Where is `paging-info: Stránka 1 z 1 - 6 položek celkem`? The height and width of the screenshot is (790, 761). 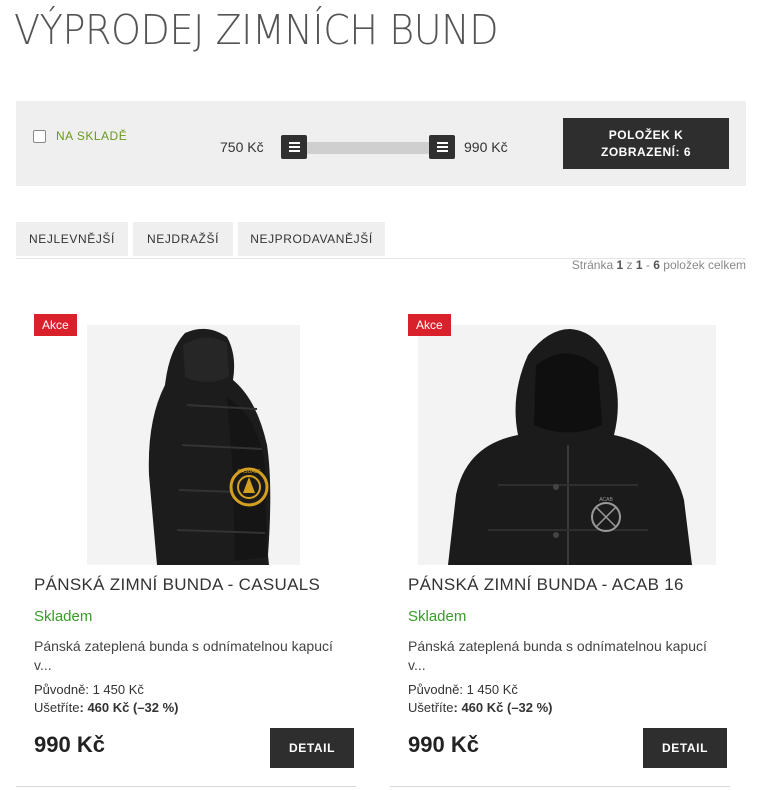
paging-info: Stránka 1 z 1 - 6 položek celkem is located at coordinates (659, 265).